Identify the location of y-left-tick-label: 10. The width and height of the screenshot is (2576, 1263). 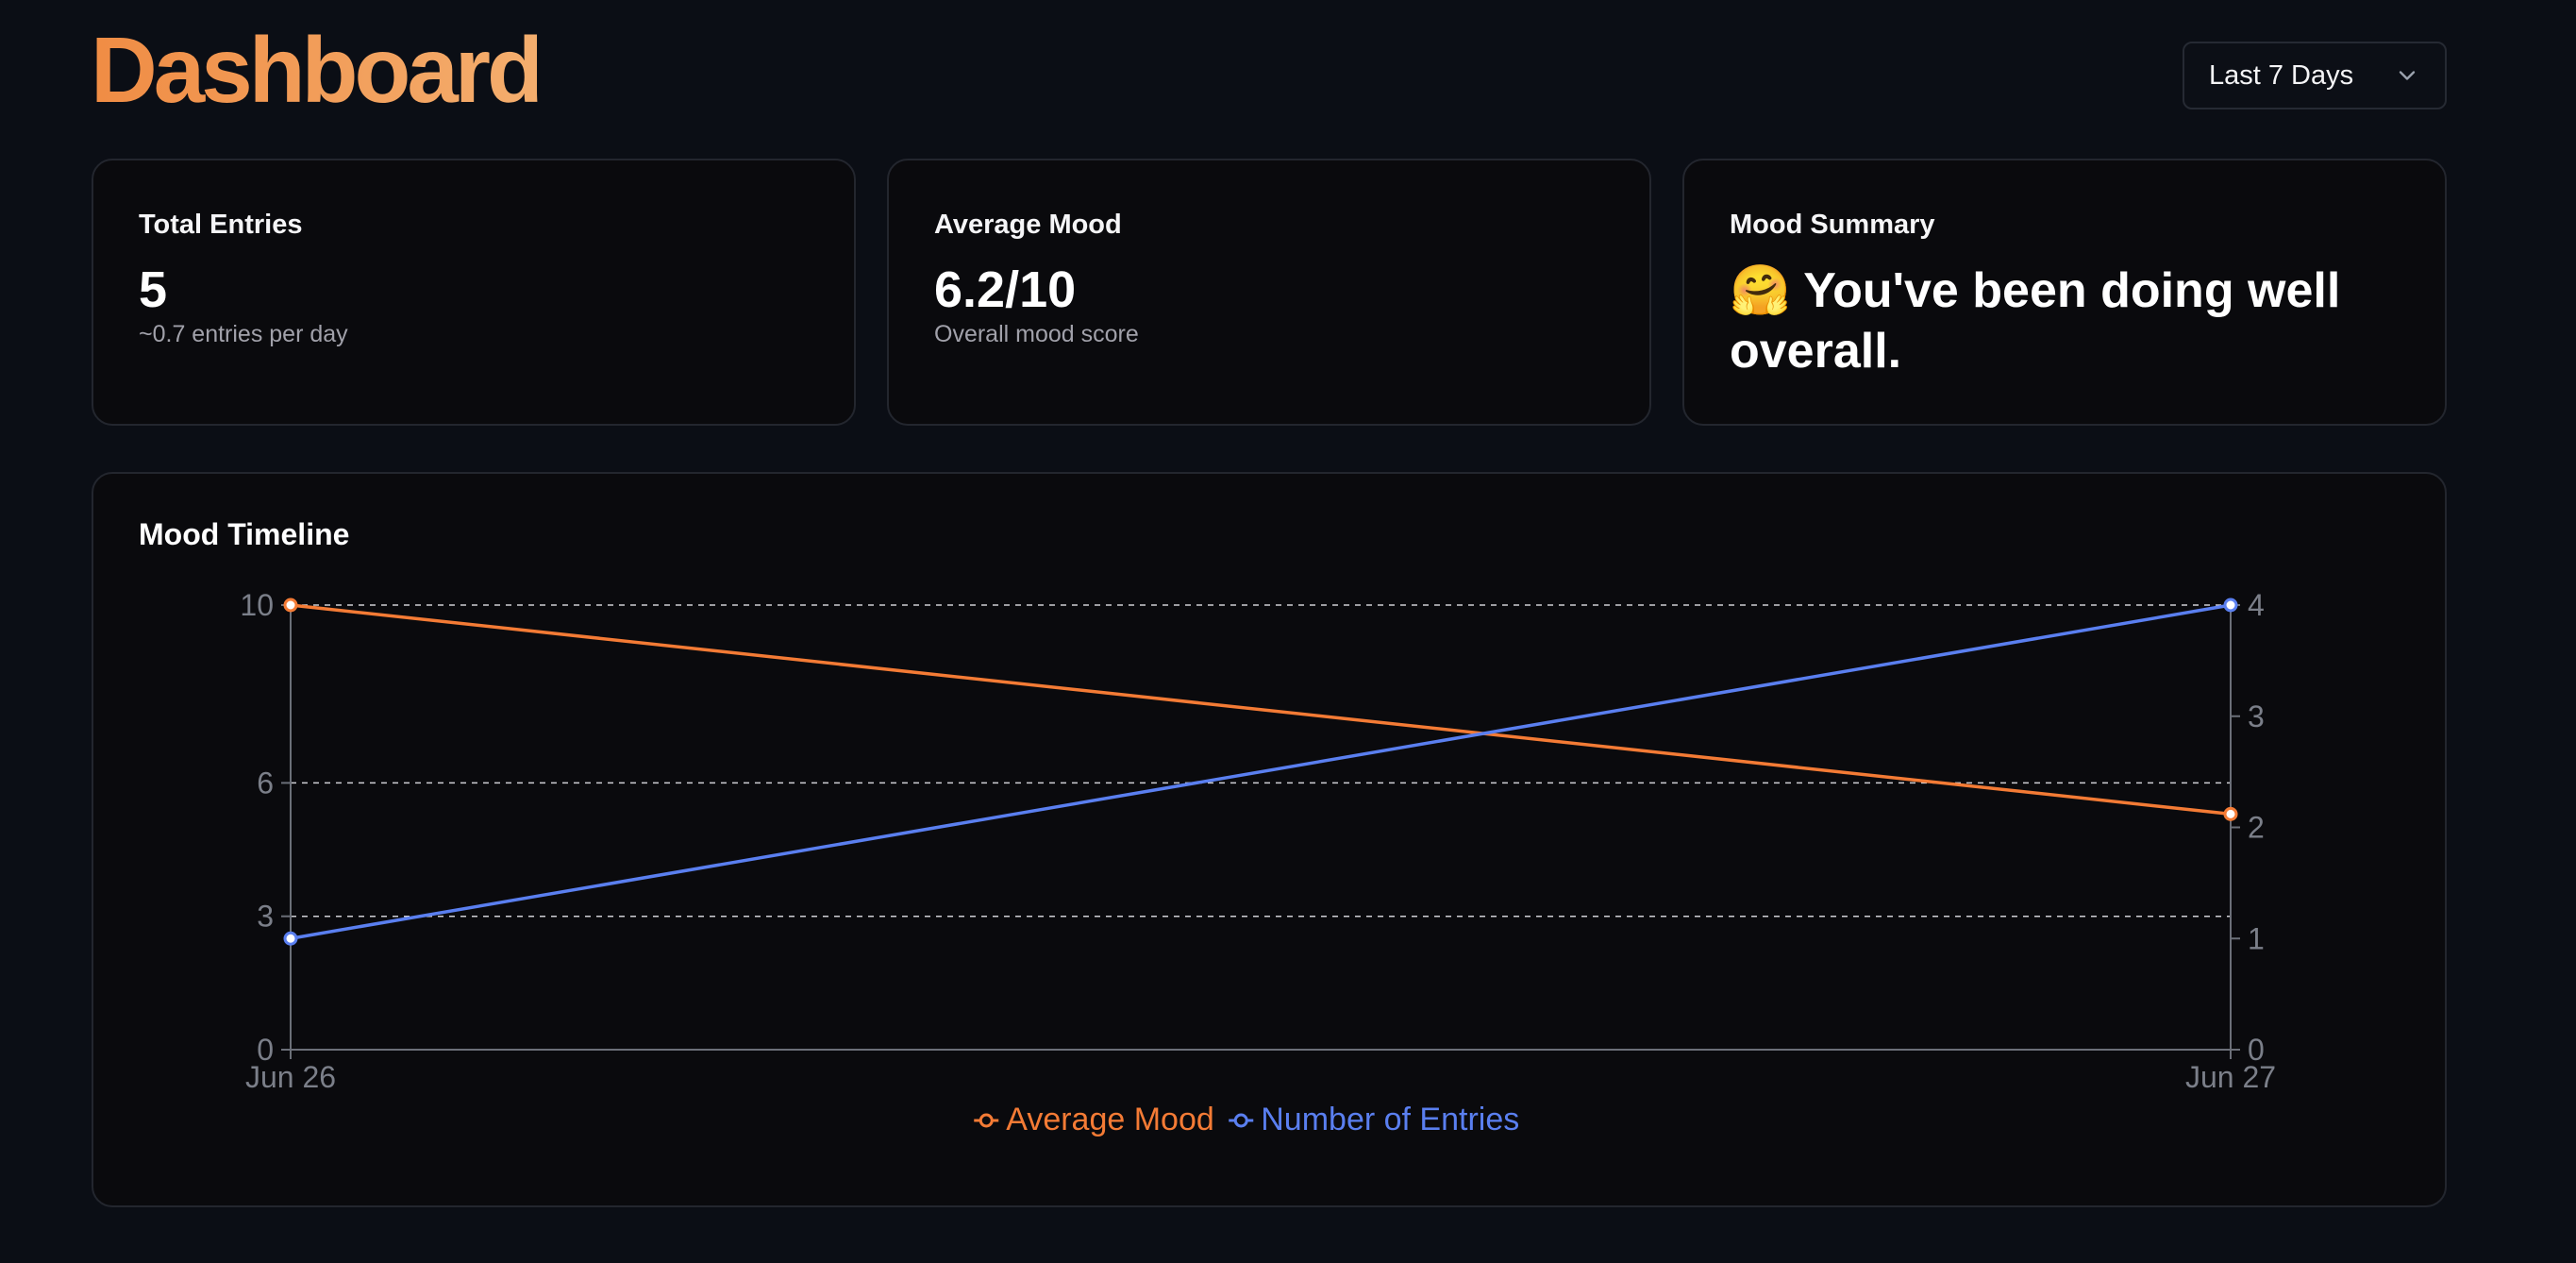
(257, 605).